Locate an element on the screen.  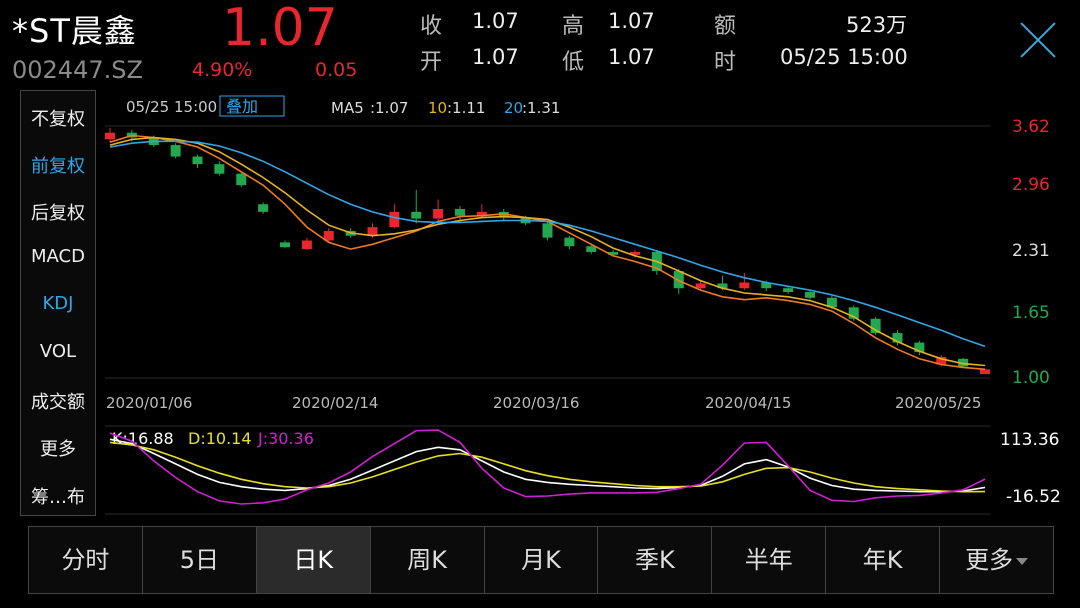
overlay-label: 叠加 is located at coordinates (242, 106).